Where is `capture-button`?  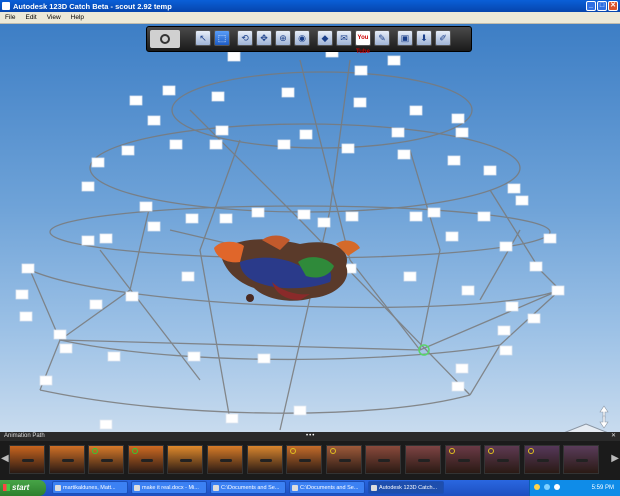 capture-button is located at coordinates (165, 39).